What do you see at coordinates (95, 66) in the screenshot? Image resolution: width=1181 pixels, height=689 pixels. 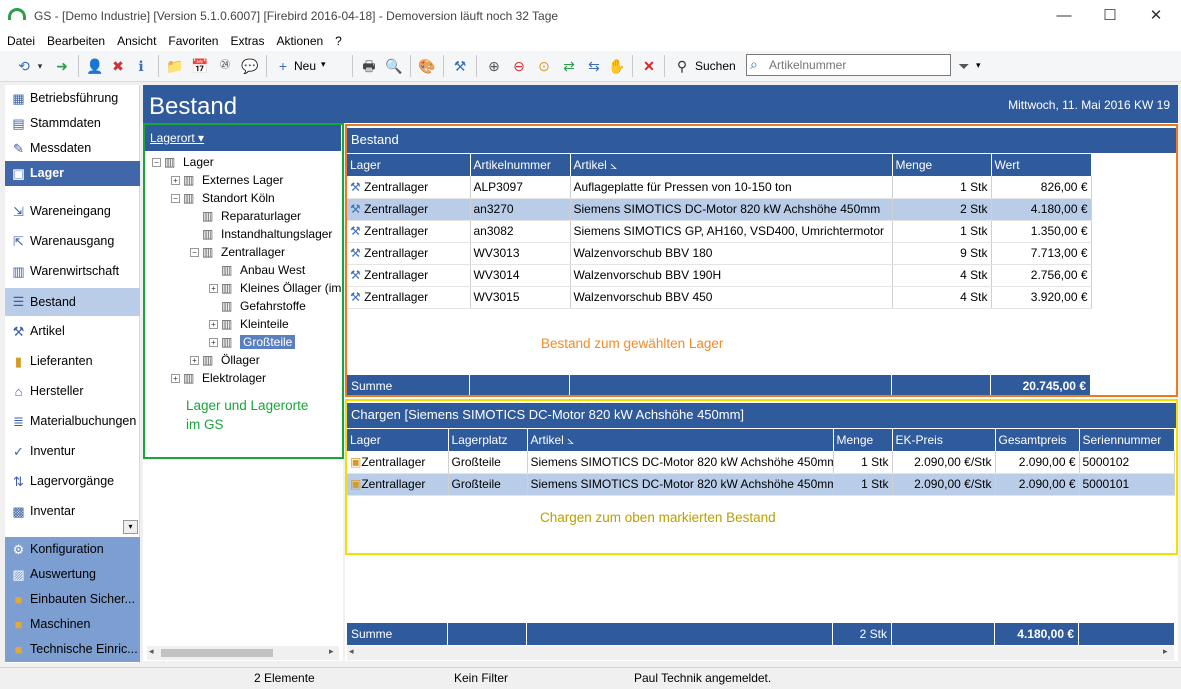 I see `user-search-icon: 👤` at bounding box center [95, 66].